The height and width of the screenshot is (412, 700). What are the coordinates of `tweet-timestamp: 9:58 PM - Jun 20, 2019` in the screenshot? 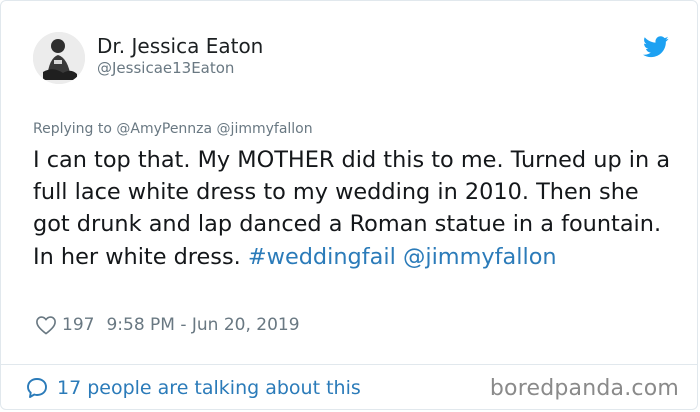 It's located at (202, 325).